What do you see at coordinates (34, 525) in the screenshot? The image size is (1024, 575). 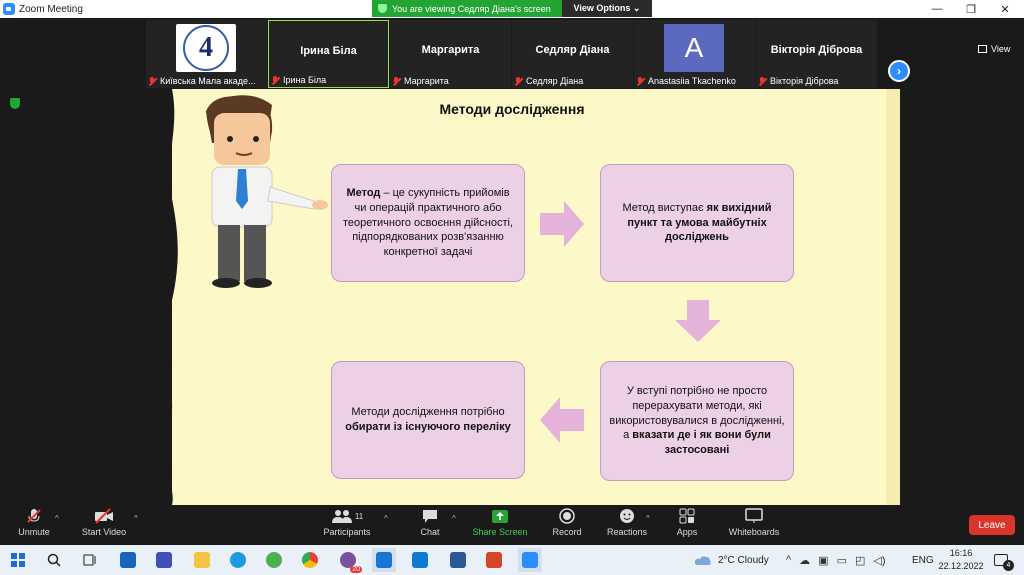 I see `unmute-button: Unmute` at bounding box center [34, 525].